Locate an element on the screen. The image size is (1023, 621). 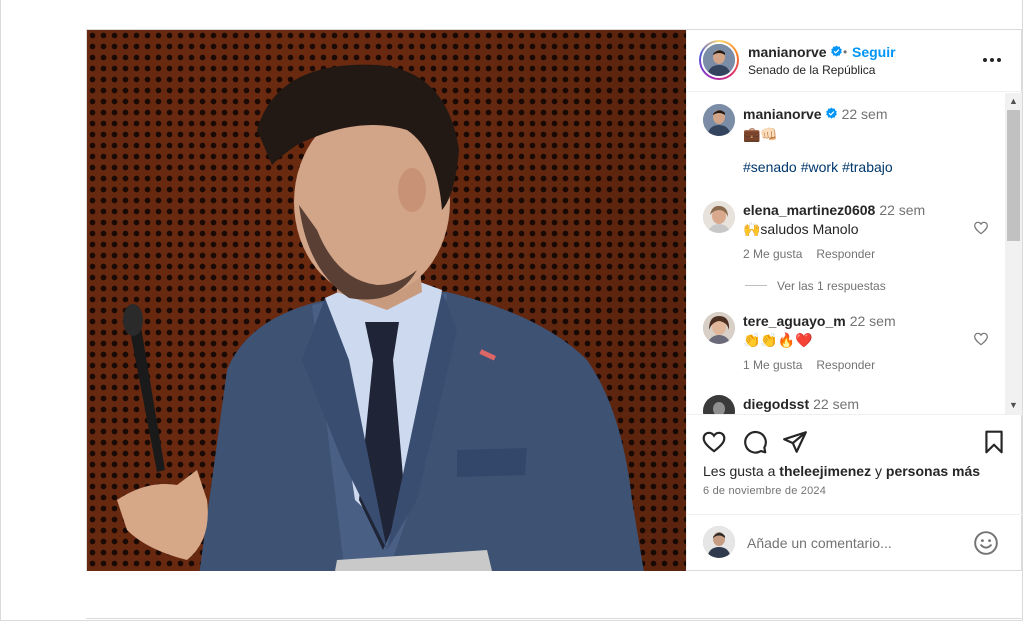
liker-username: theleejimenez is located at coordinates (825, 471).